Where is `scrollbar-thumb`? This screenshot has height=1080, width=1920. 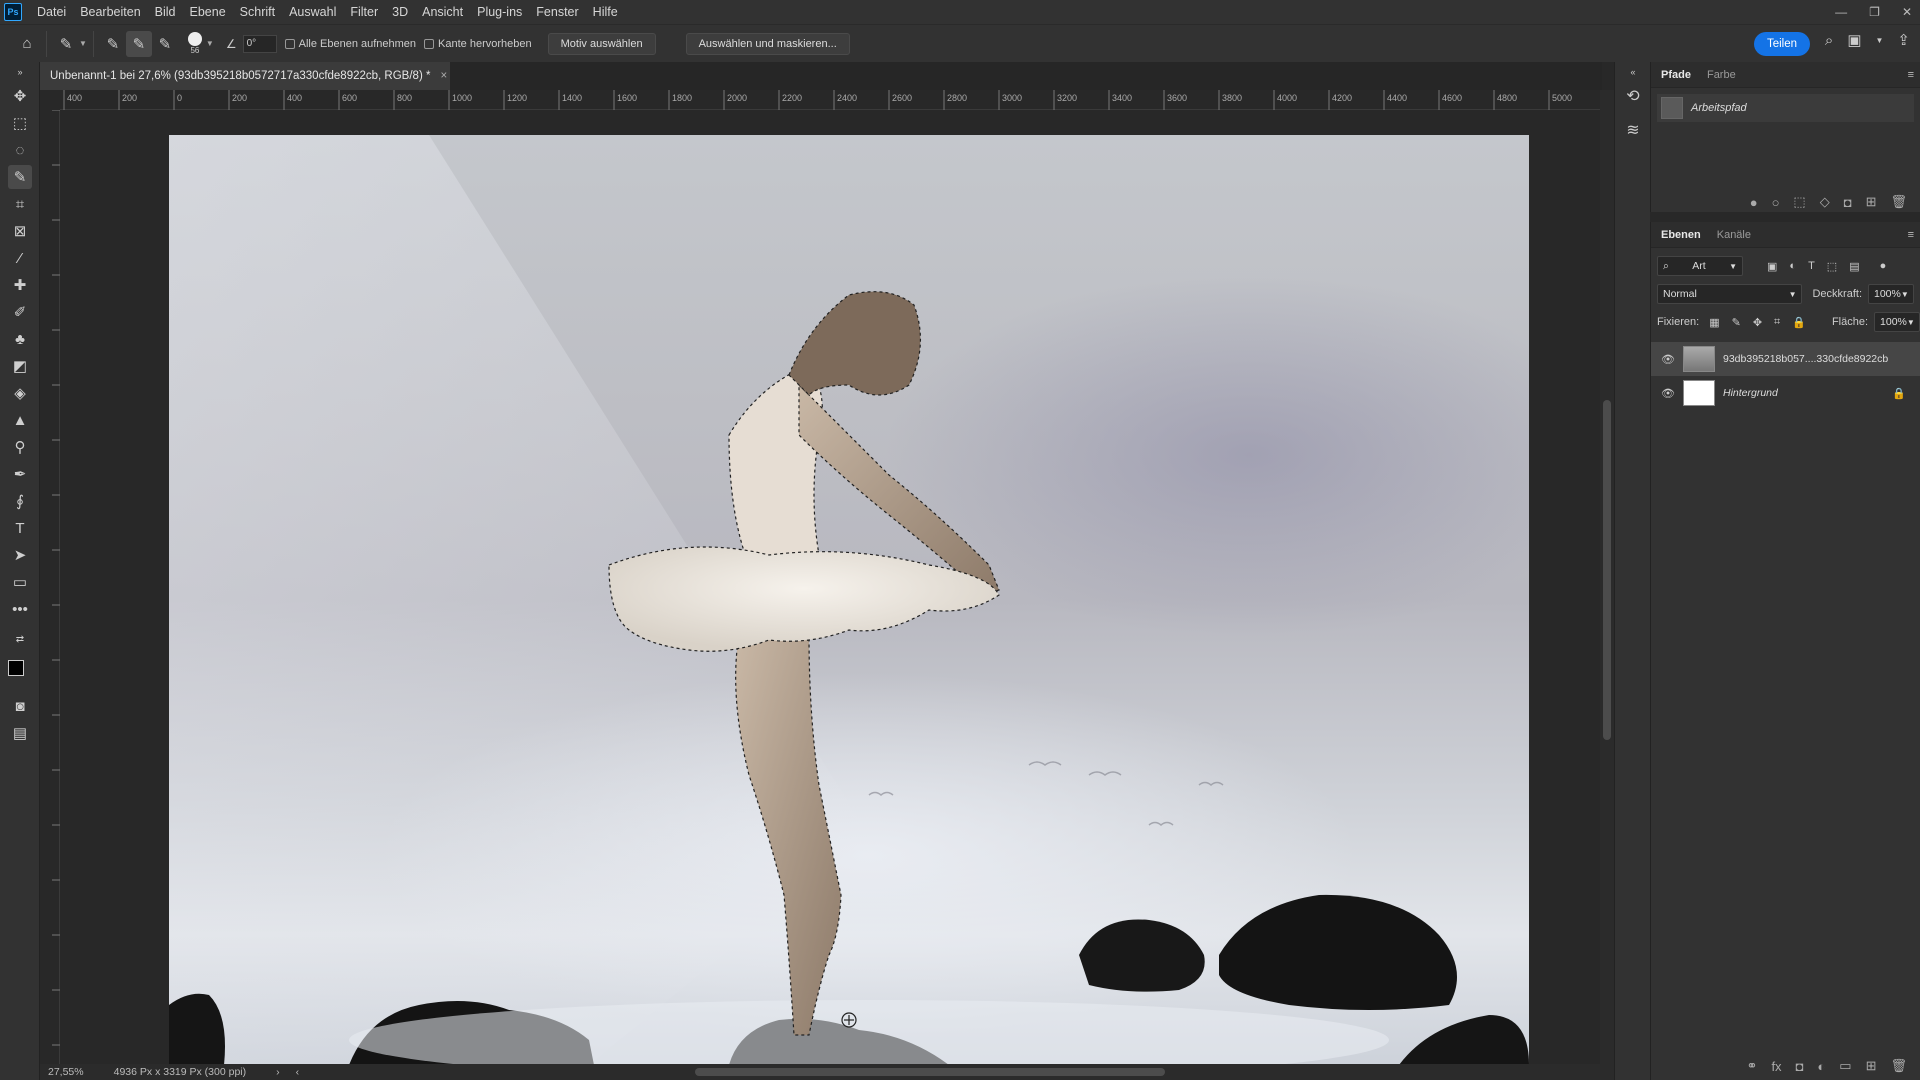
scrollbar-thumb is located at coordinates (1607, 570).